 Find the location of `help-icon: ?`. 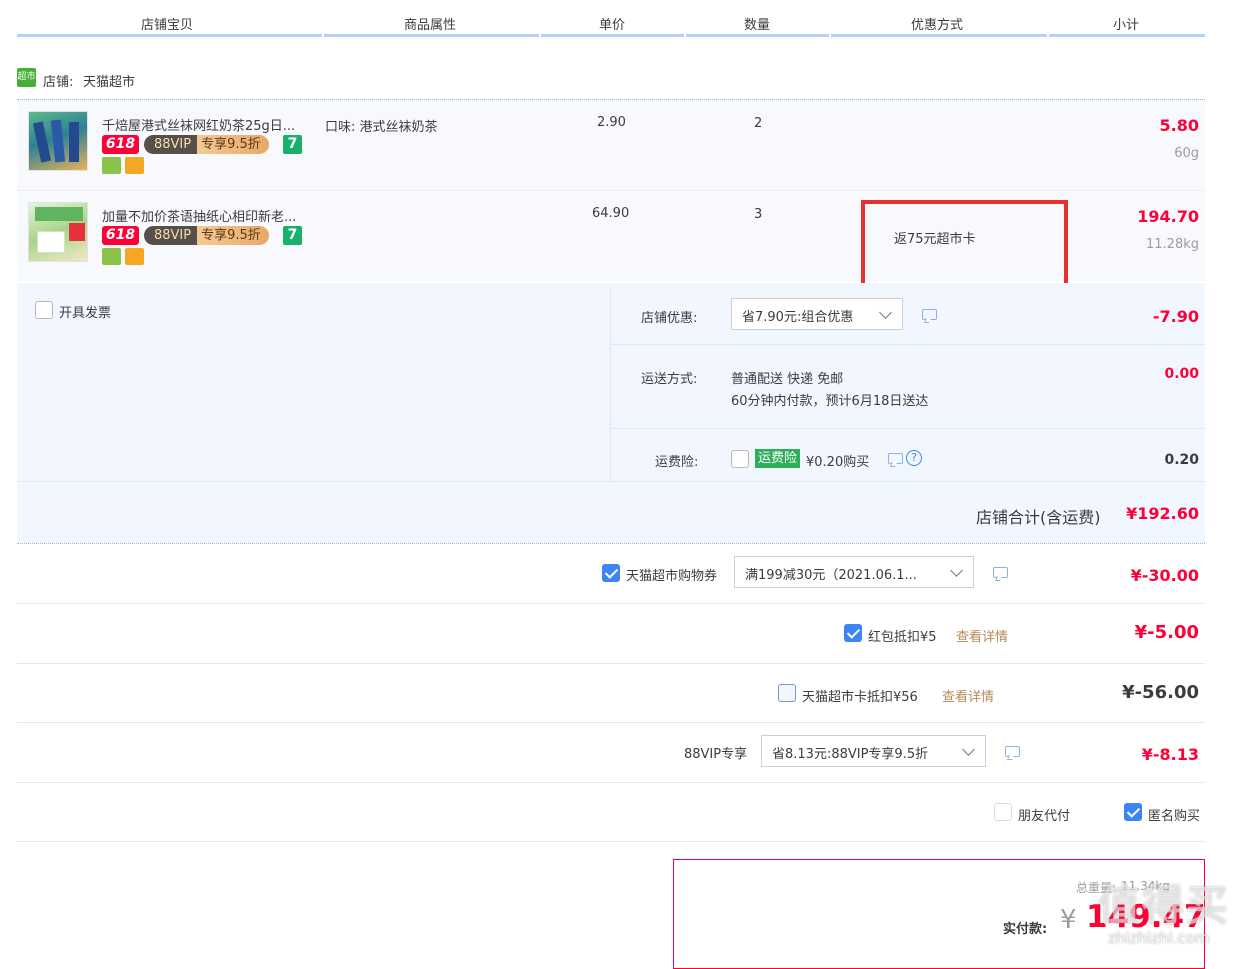

help-icon: ? is located at coordinates (914, 458).